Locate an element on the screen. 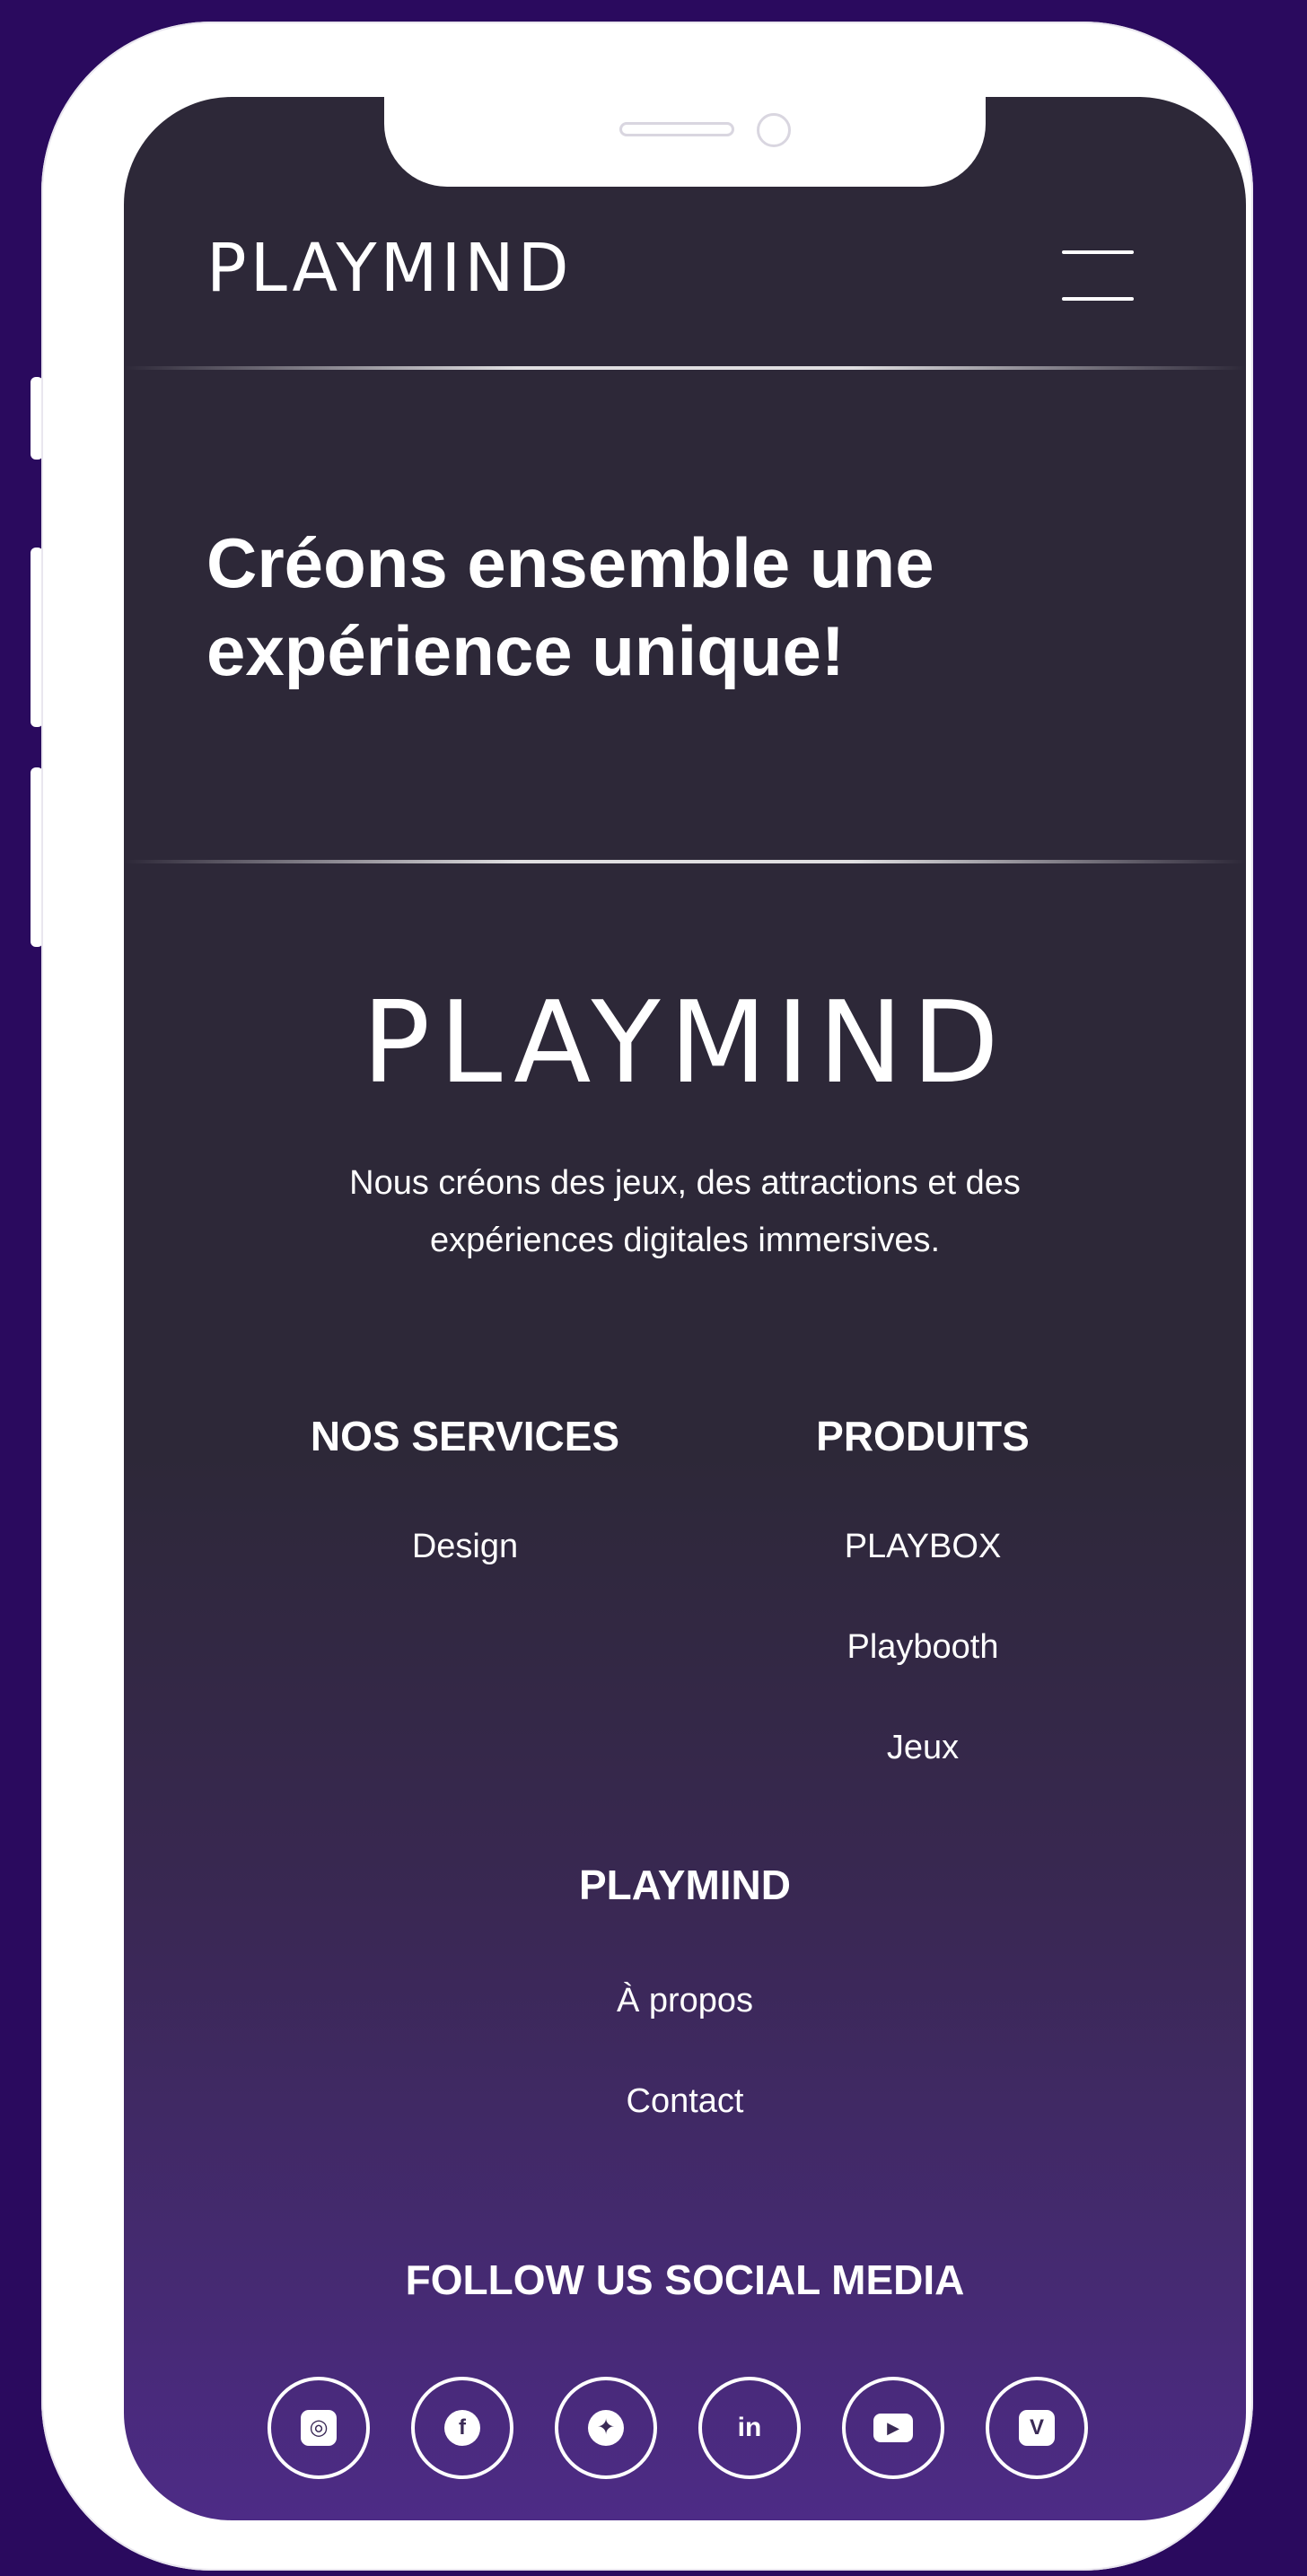  tagline-line2: expériences digitales immersives. is located at coordinates (685, 1240).